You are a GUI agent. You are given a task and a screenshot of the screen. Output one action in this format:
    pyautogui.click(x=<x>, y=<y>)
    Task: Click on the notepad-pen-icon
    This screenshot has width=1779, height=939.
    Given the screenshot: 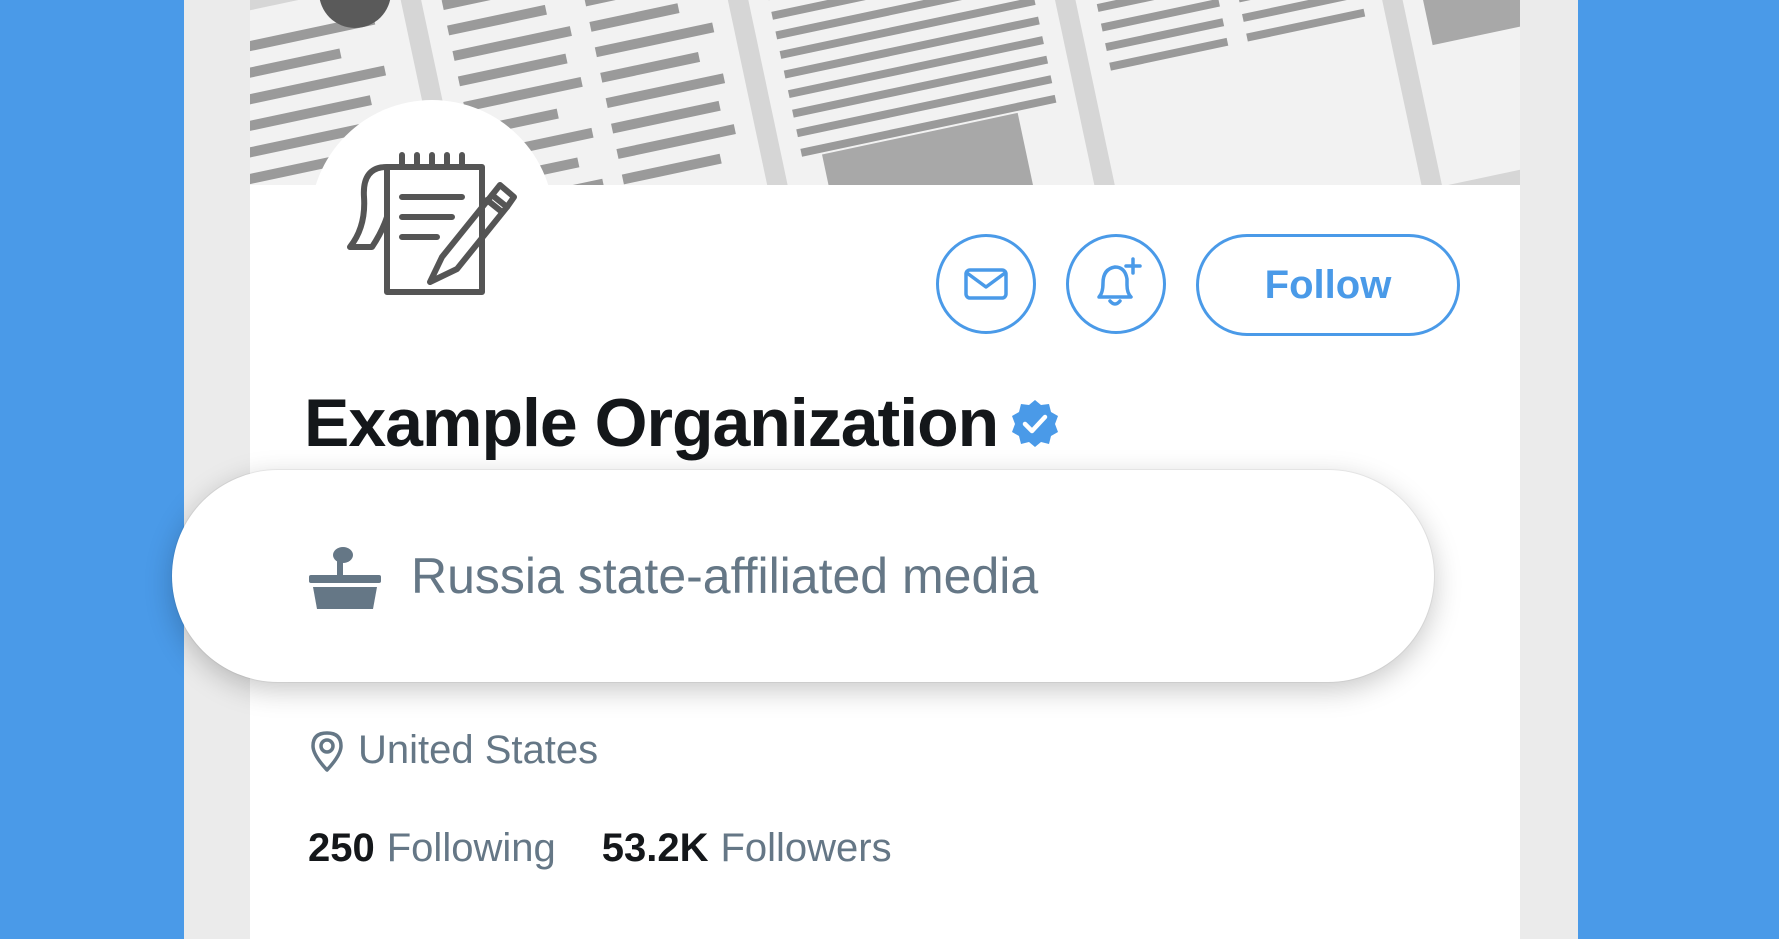 What is the action you would take?
    pyautogui.click(x=432, y=223)
    